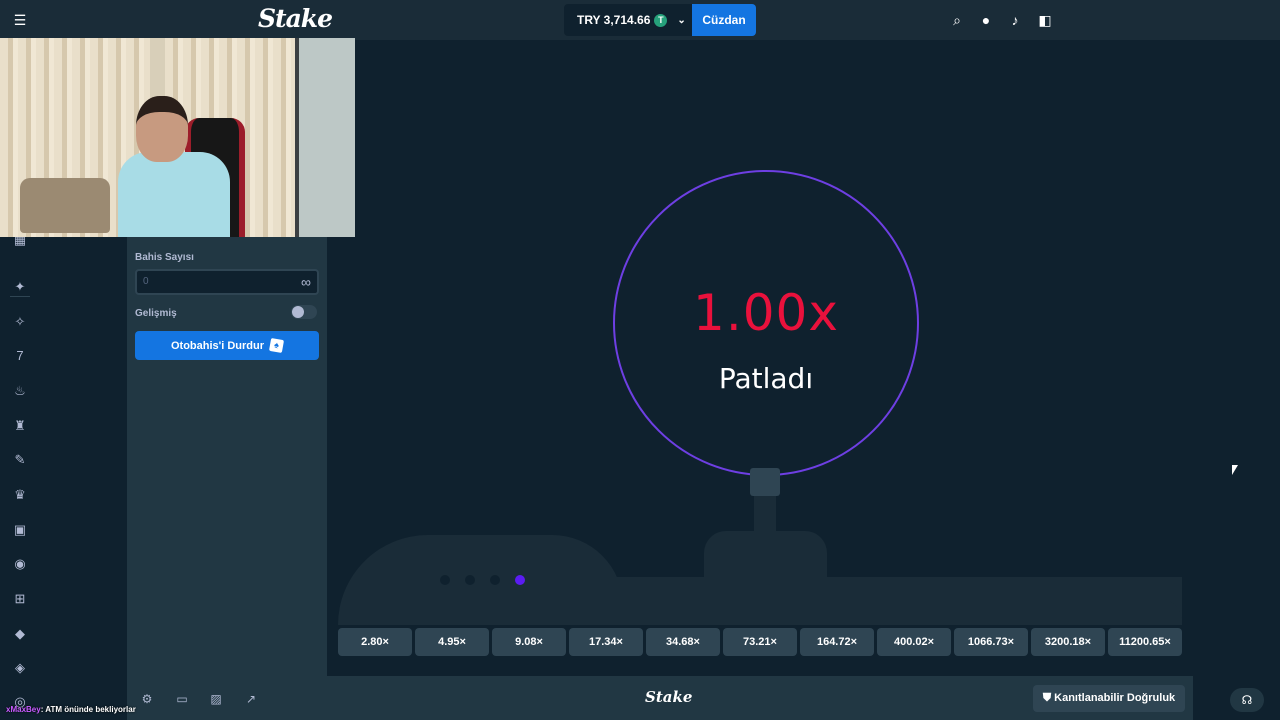  I want to click on stop-autobet-button: Otobahis'i Durdur ♠, so click(227, 345).